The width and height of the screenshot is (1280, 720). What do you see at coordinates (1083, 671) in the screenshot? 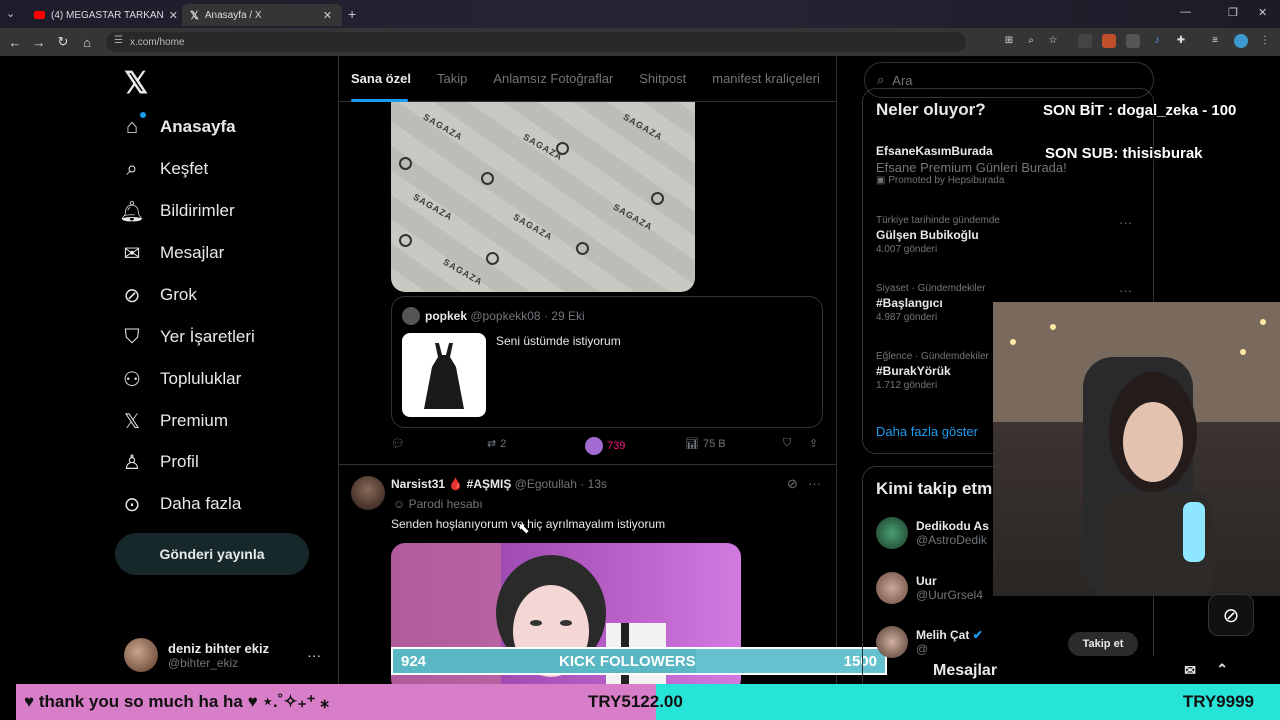
I see `messages-drawer: Mesajlar ✉ ⌃` at bounding box center [1083, 671].